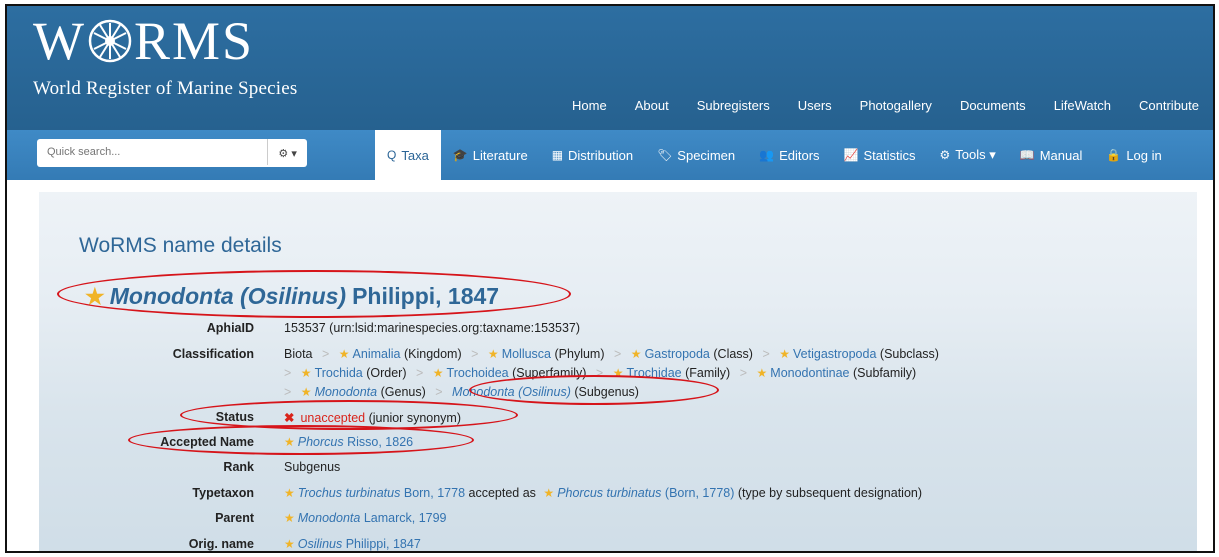 The image size is (1219, 557). What do you see at coordinates (945, 155) in the screenshot?
I see `cogs-icon: ⚙` at bounding box center [945, 155].